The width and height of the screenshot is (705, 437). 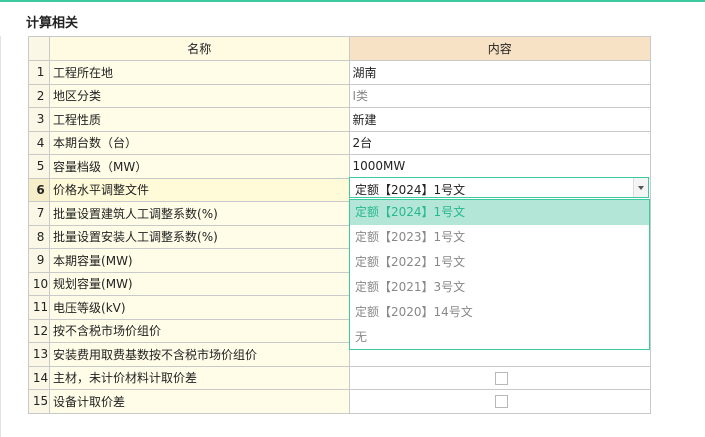 What do you see at coordinates (199, 330) in the screenshot?
I see `row-name: 按不含税市场价组价` at bounding box center [199, 330].